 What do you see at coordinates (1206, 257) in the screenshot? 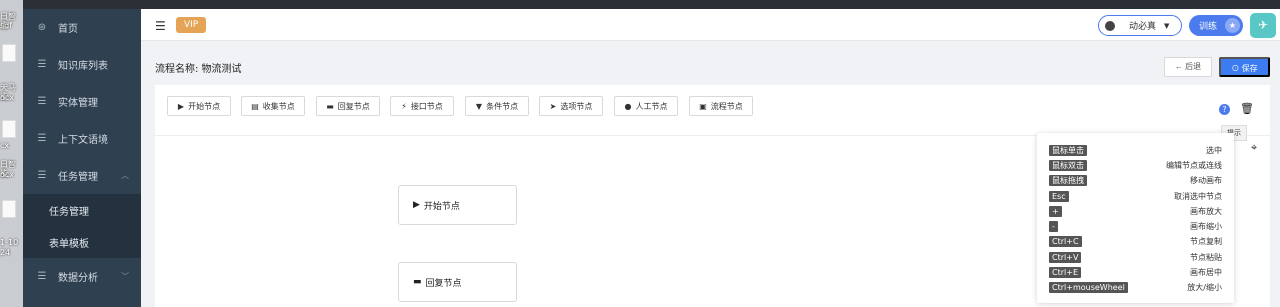
I see `shortcut-desc: 节点粘贴` at bounding box center [1206, 257].